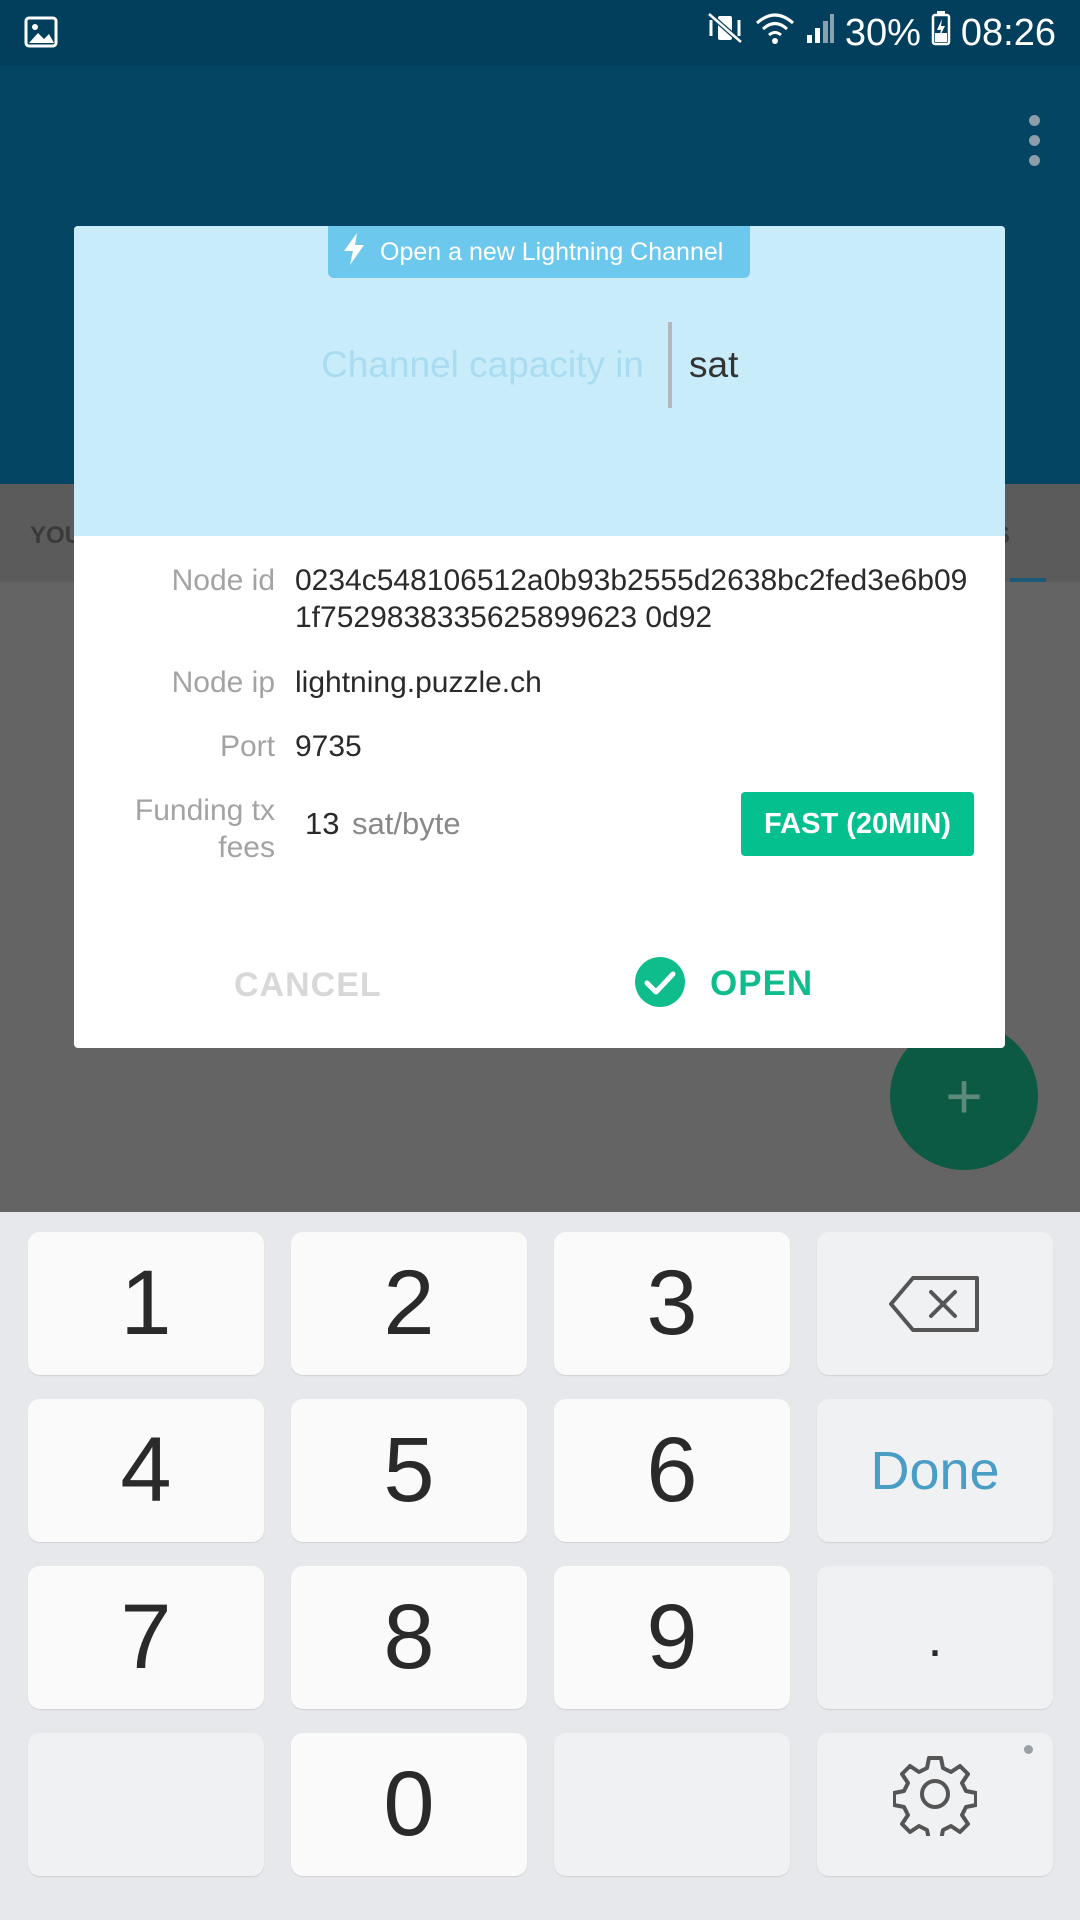  Describe the element at coordinates (670, 365) in the screenshot. I see `text-cursor` at that location.